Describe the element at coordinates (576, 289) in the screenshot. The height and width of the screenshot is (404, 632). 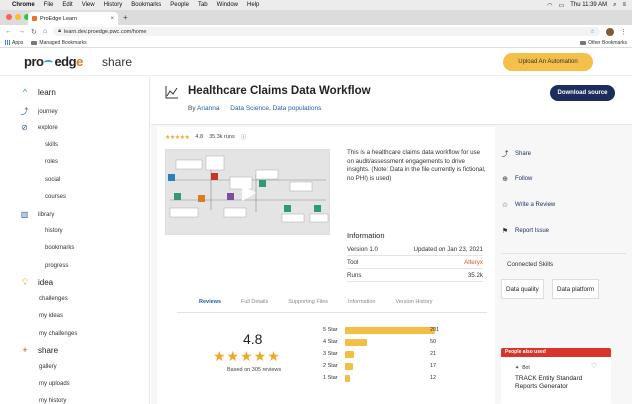
I see `skill-chip-data-platform: Data platform` at that location.